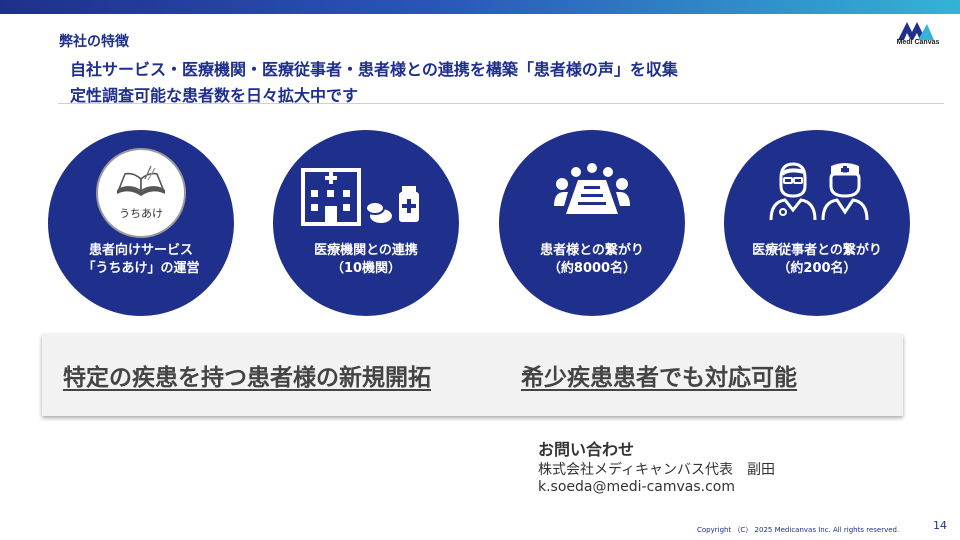 The width and height of the screenshot is (960, 540). What do you see at coordinates (817, 250) in the screenshot?
I see `feature-label-line1: 医療従事者との繋がり` at bounding box center [817, 250].